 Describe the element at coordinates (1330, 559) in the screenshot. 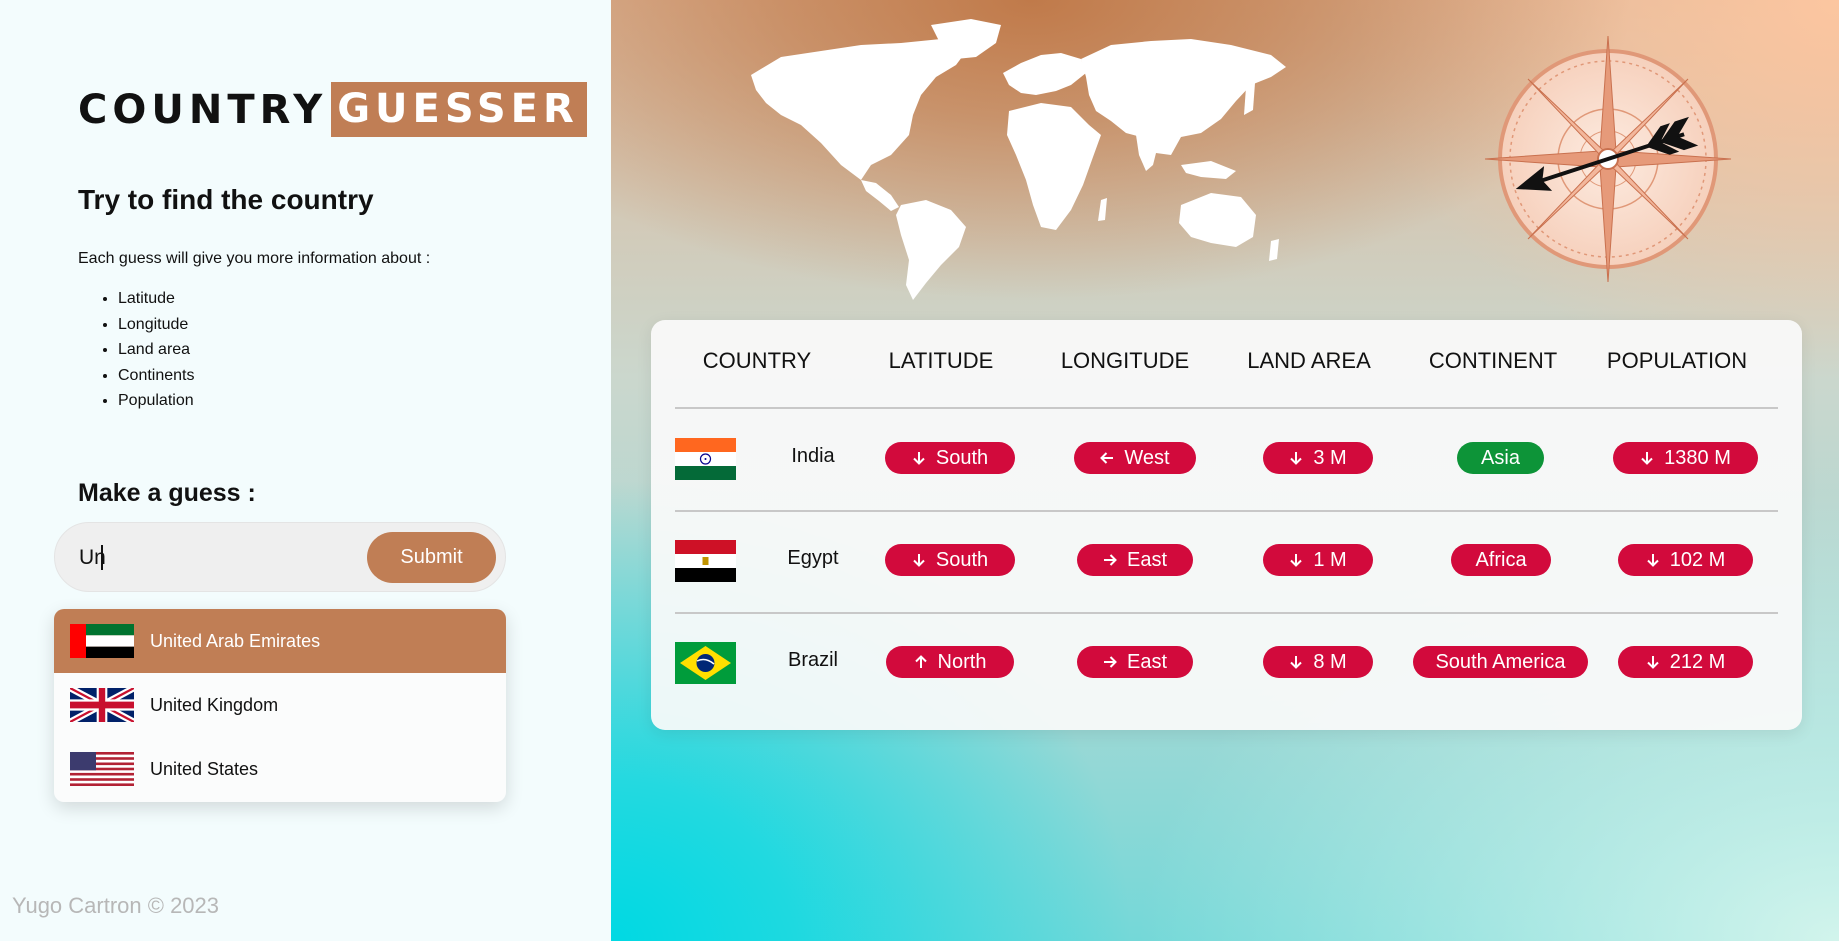

I see `land-area-value: 1 M` at that location.